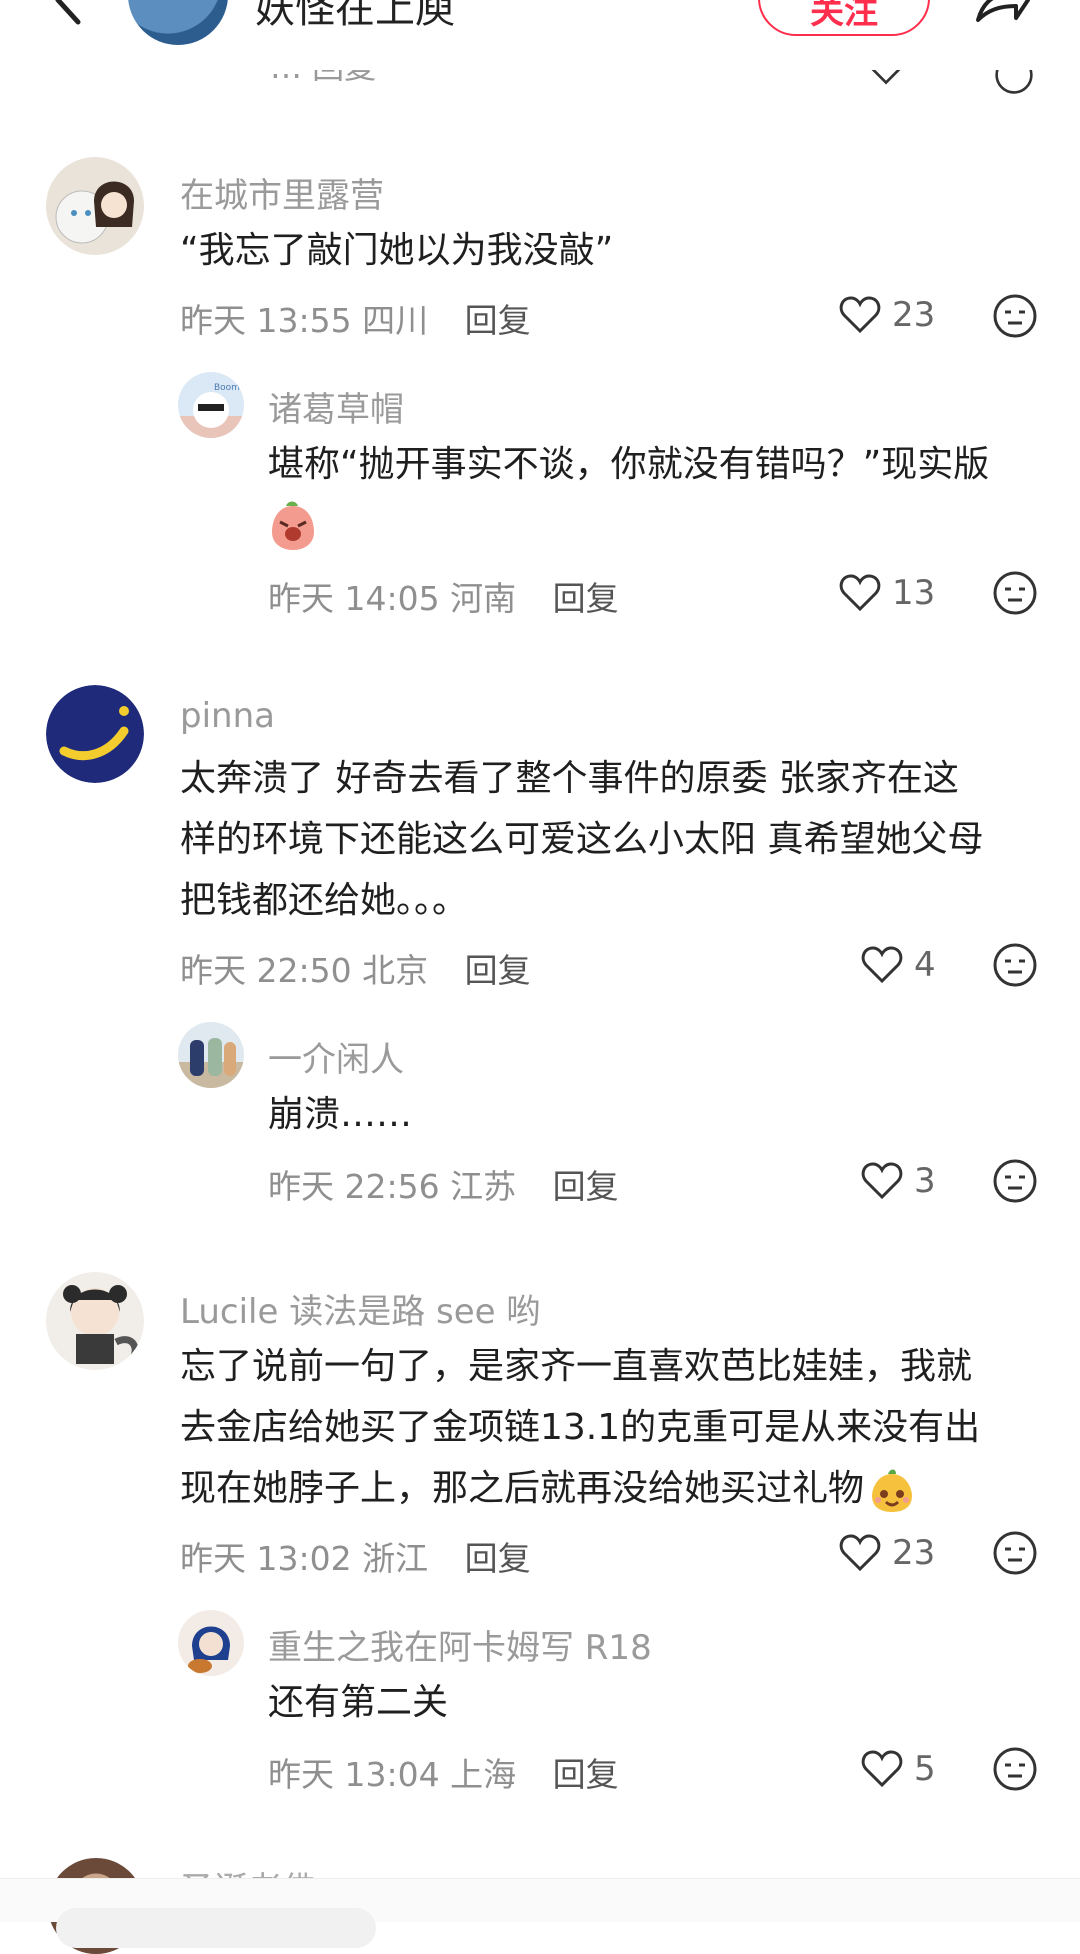 The image size is (1080, 1954). Describe the element at coordinates (336, 1056) in the screenshot. I see `reply-commenter-name: 一介闲人` at that location.